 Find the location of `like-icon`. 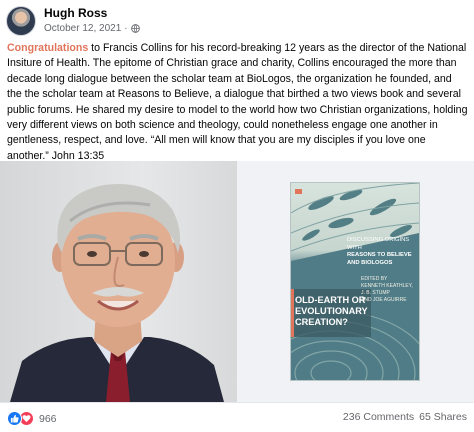

like-icon is located at coordinates (14, 418).